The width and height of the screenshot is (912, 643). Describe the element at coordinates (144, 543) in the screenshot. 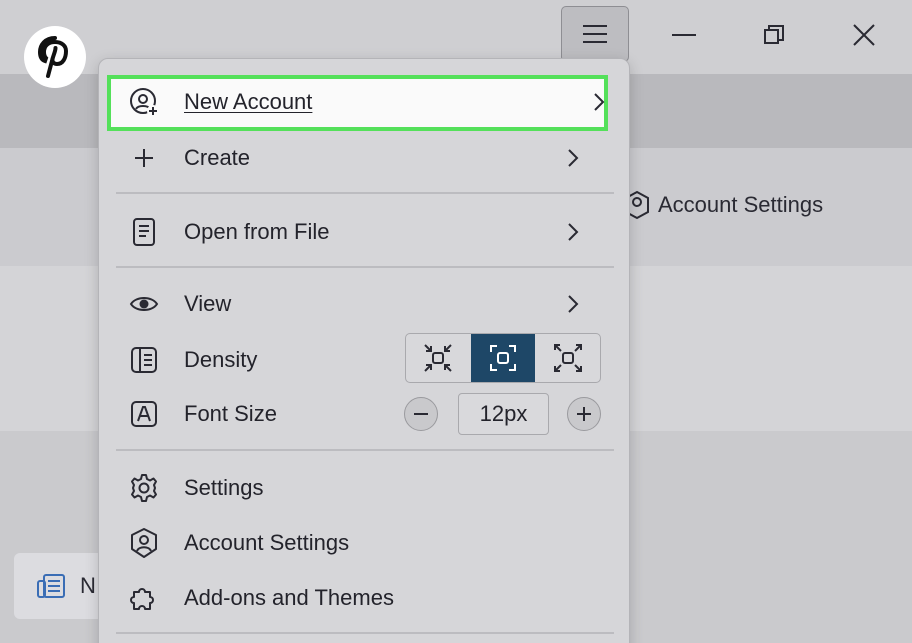

I see `account-settings-icon` at that location.